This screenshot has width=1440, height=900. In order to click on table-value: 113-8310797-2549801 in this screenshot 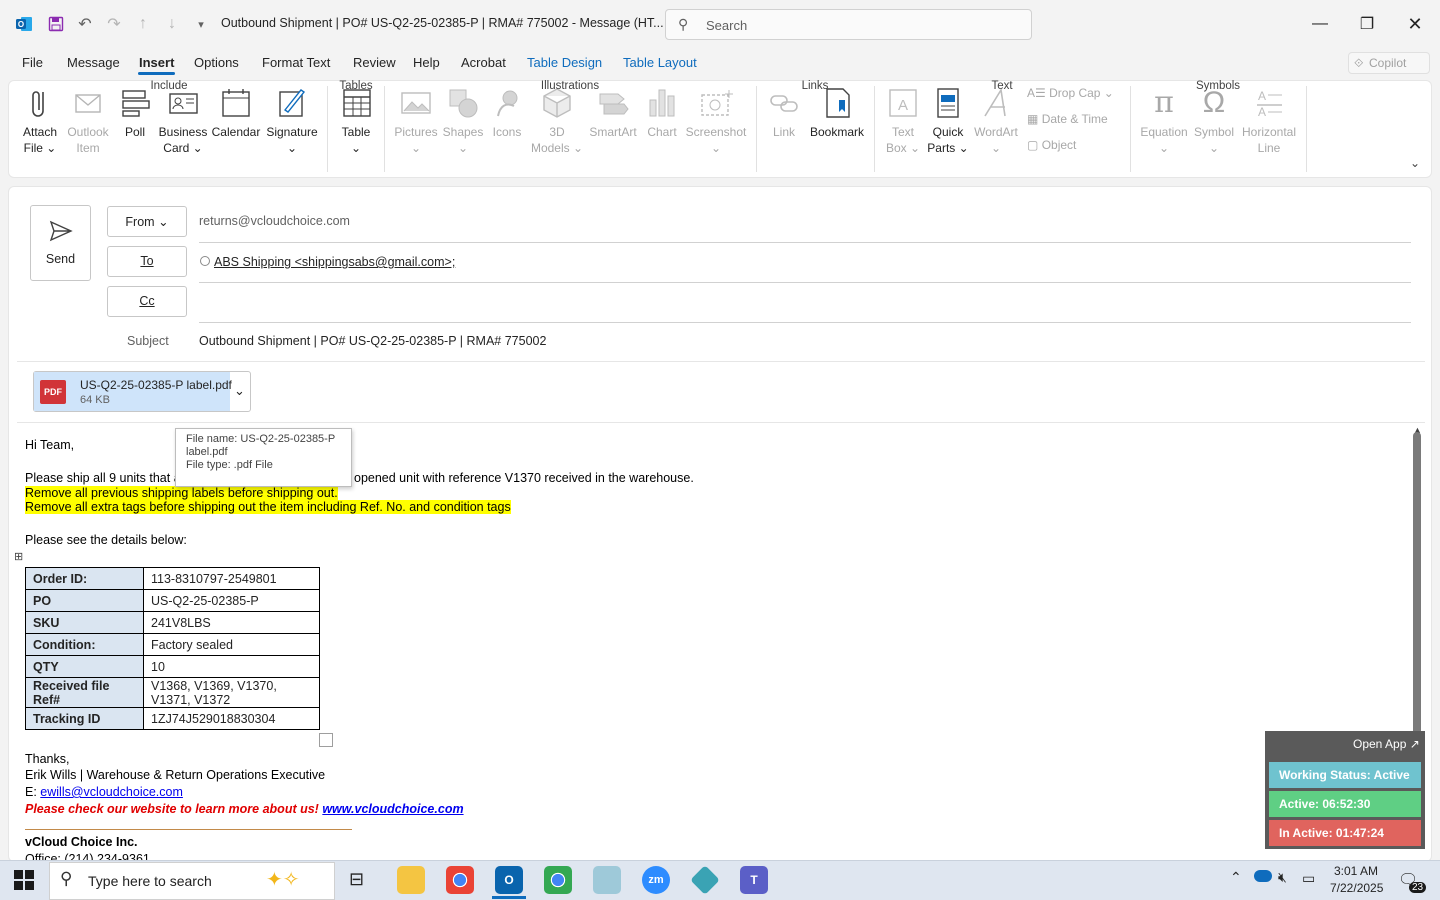, I will do `click(231, 578)`.